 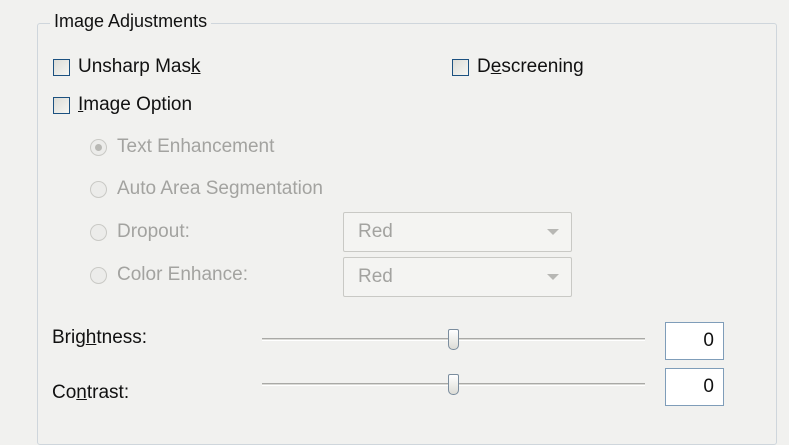 I want to click on color-enhance-dropdown: Red, so click(x=457, y=277).